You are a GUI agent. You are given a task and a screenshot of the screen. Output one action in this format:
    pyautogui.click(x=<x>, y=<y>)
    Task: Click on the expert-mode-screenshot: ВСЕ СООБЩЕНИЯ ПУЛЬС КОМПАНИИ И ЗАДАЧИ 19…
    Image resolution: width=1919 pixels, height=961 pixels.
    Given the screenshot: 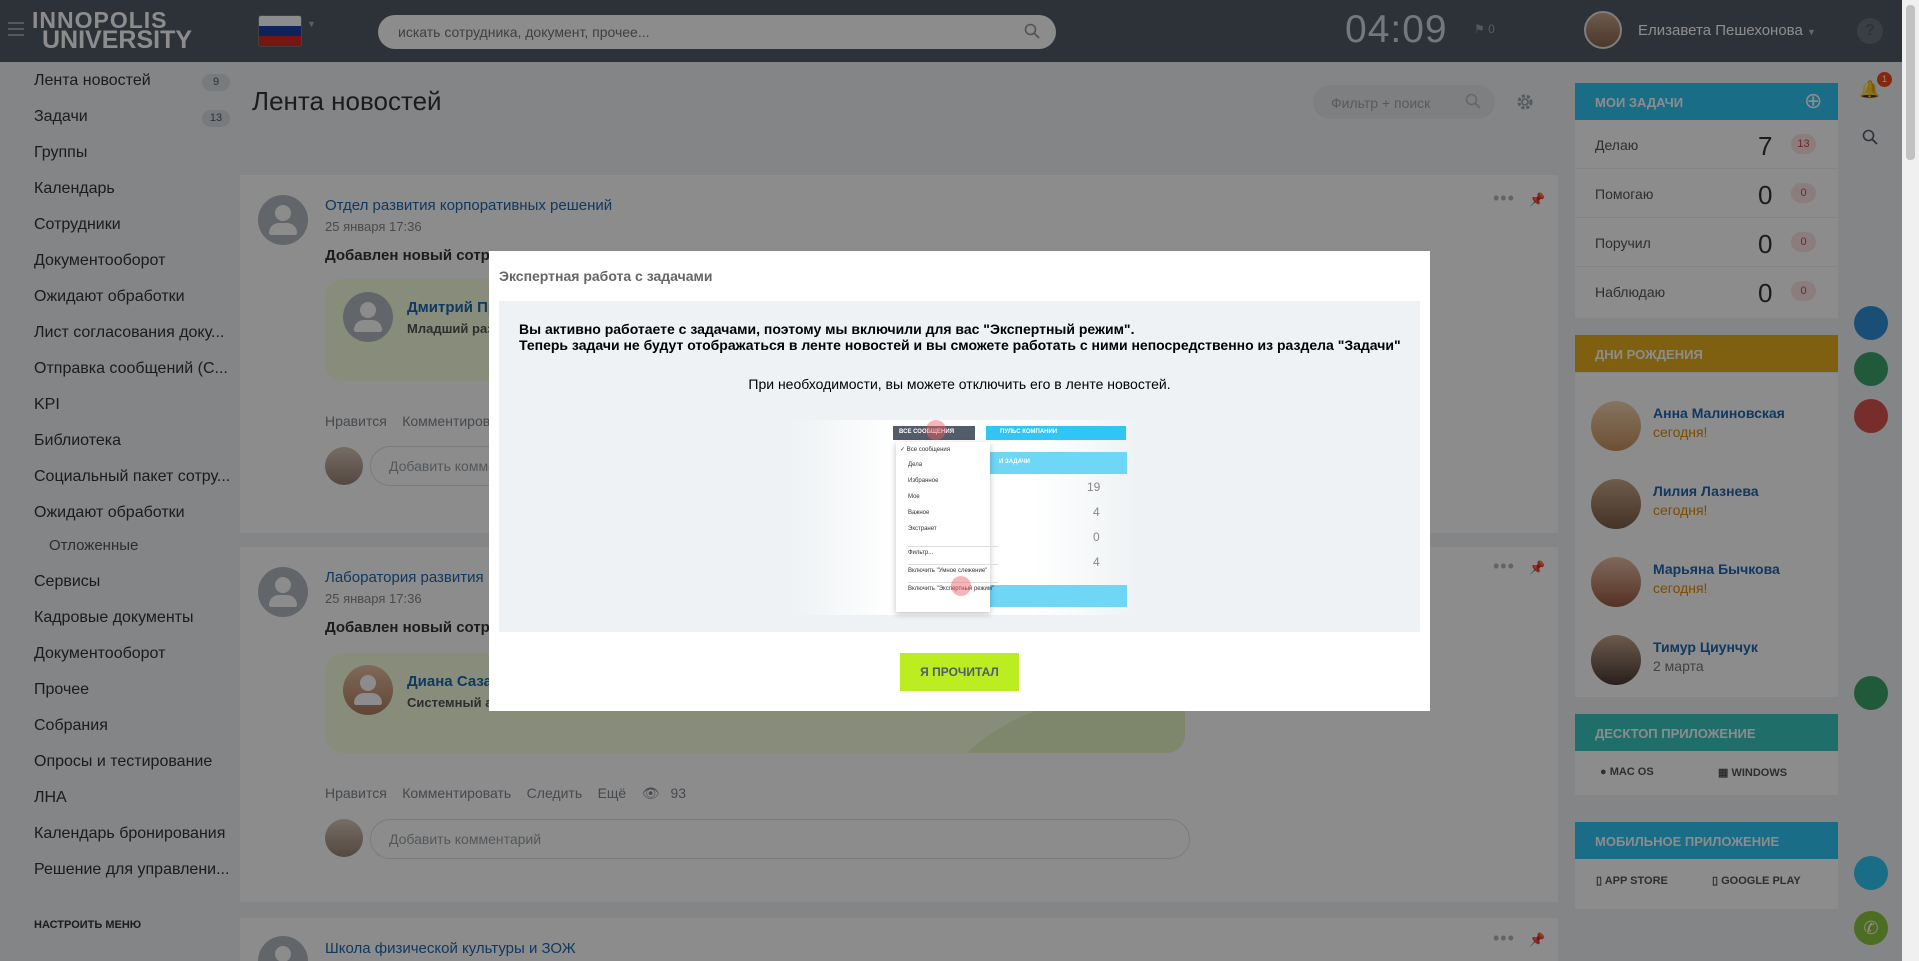 What is the action you would take?
    pyautogui.click(x=964, y=517)
    